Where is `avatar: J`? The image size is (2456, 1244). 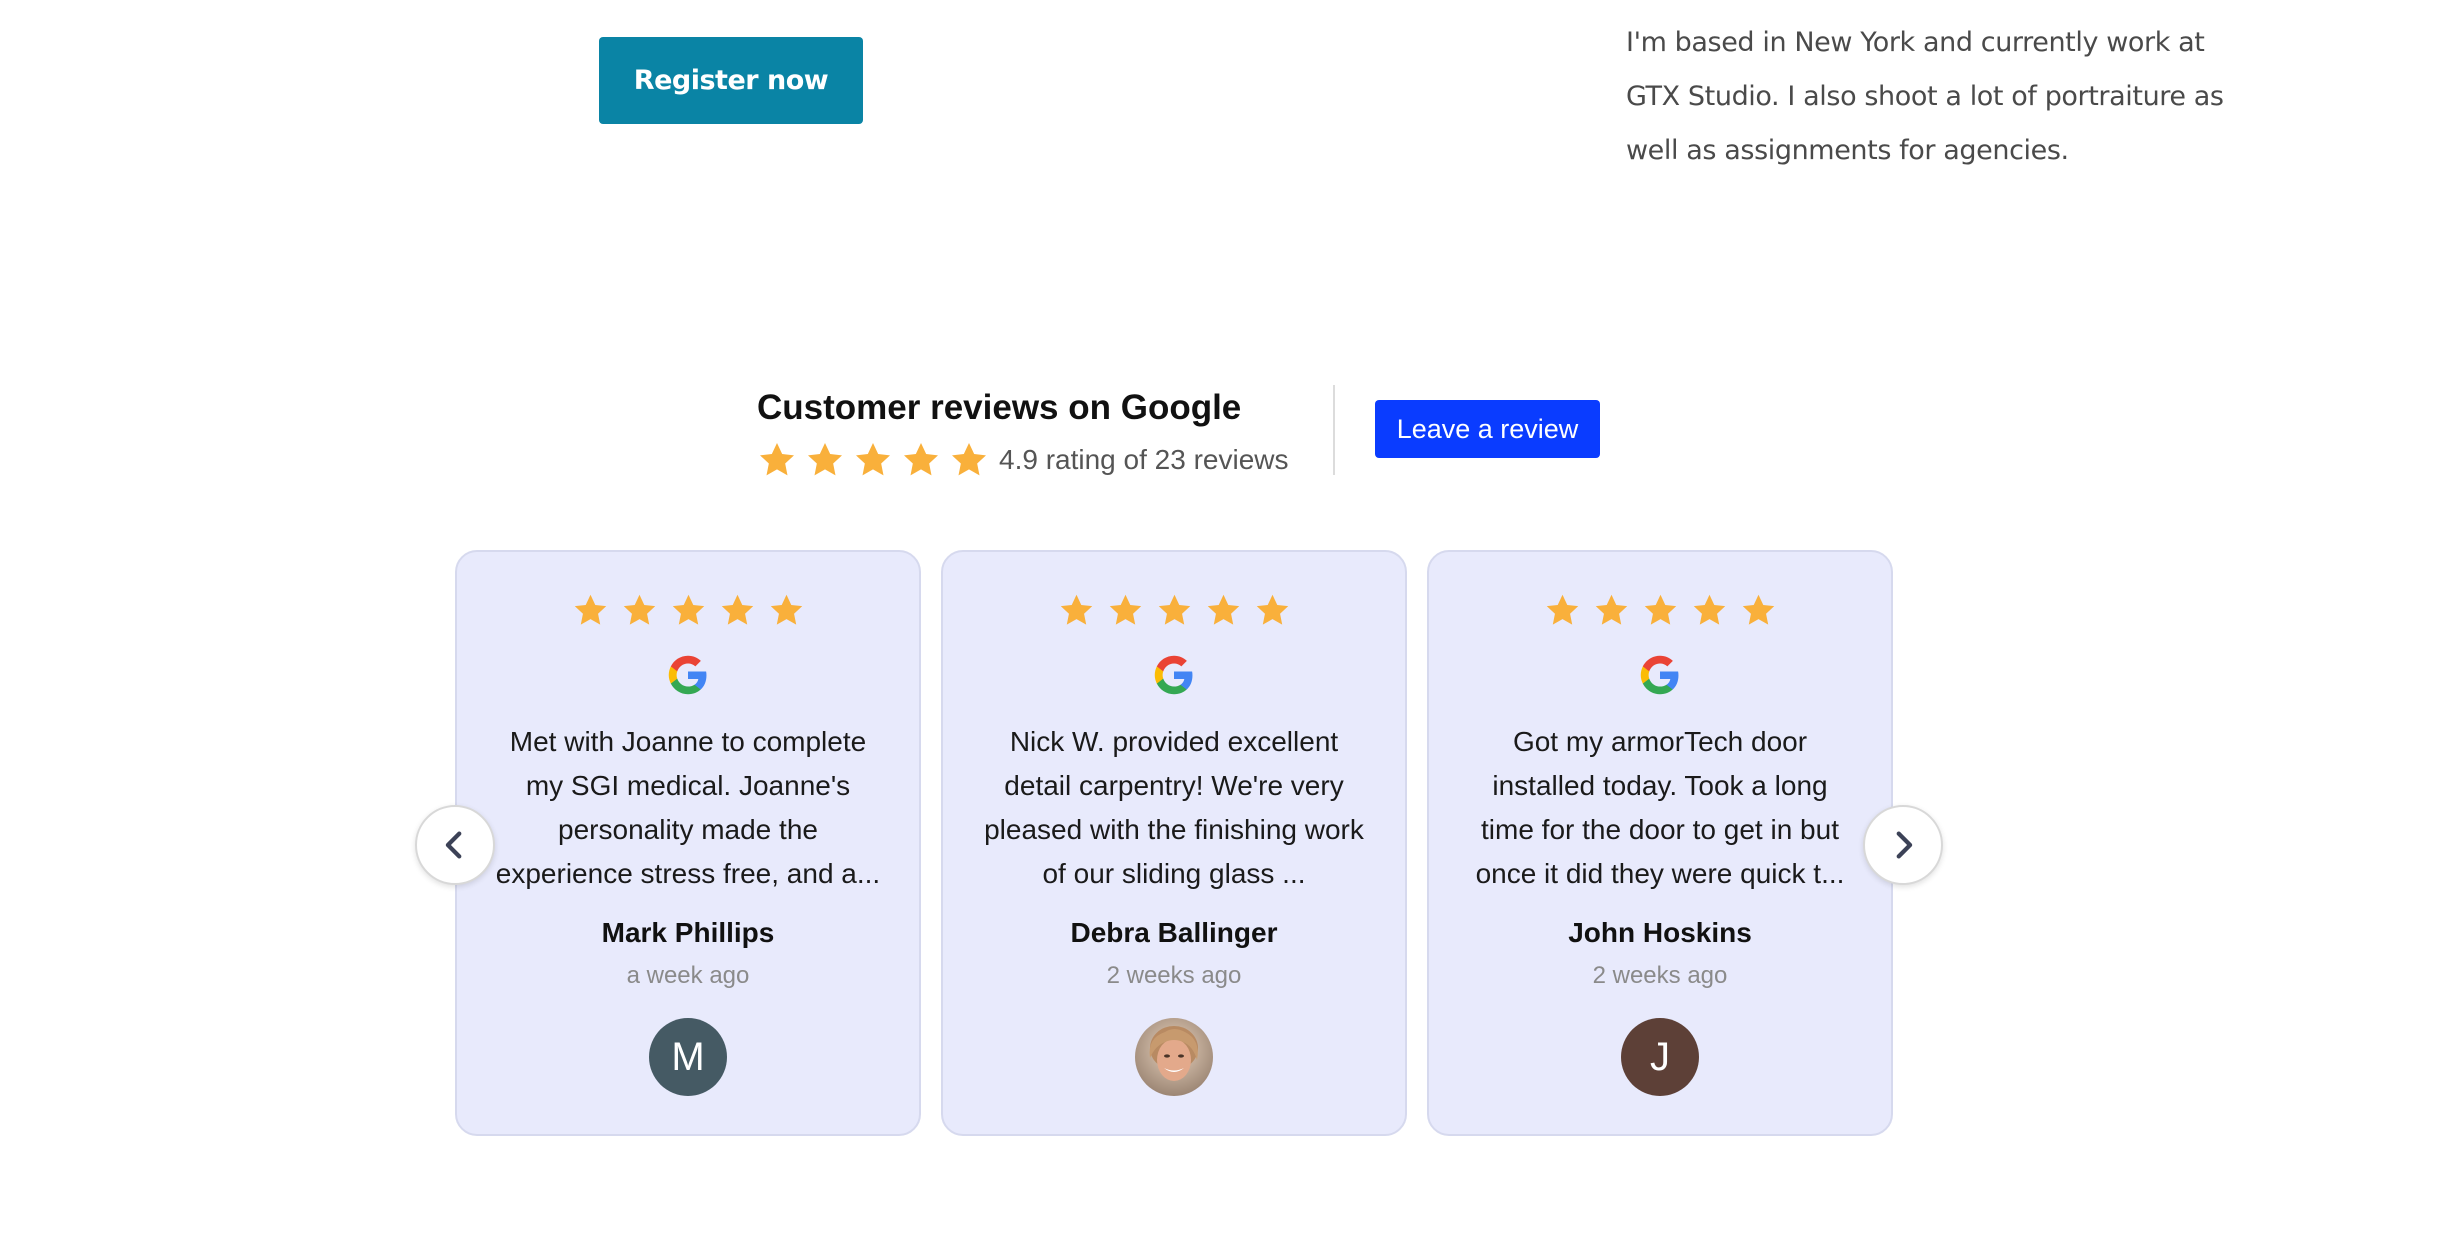
avatar: J is located at coordinates (1660, 1057).